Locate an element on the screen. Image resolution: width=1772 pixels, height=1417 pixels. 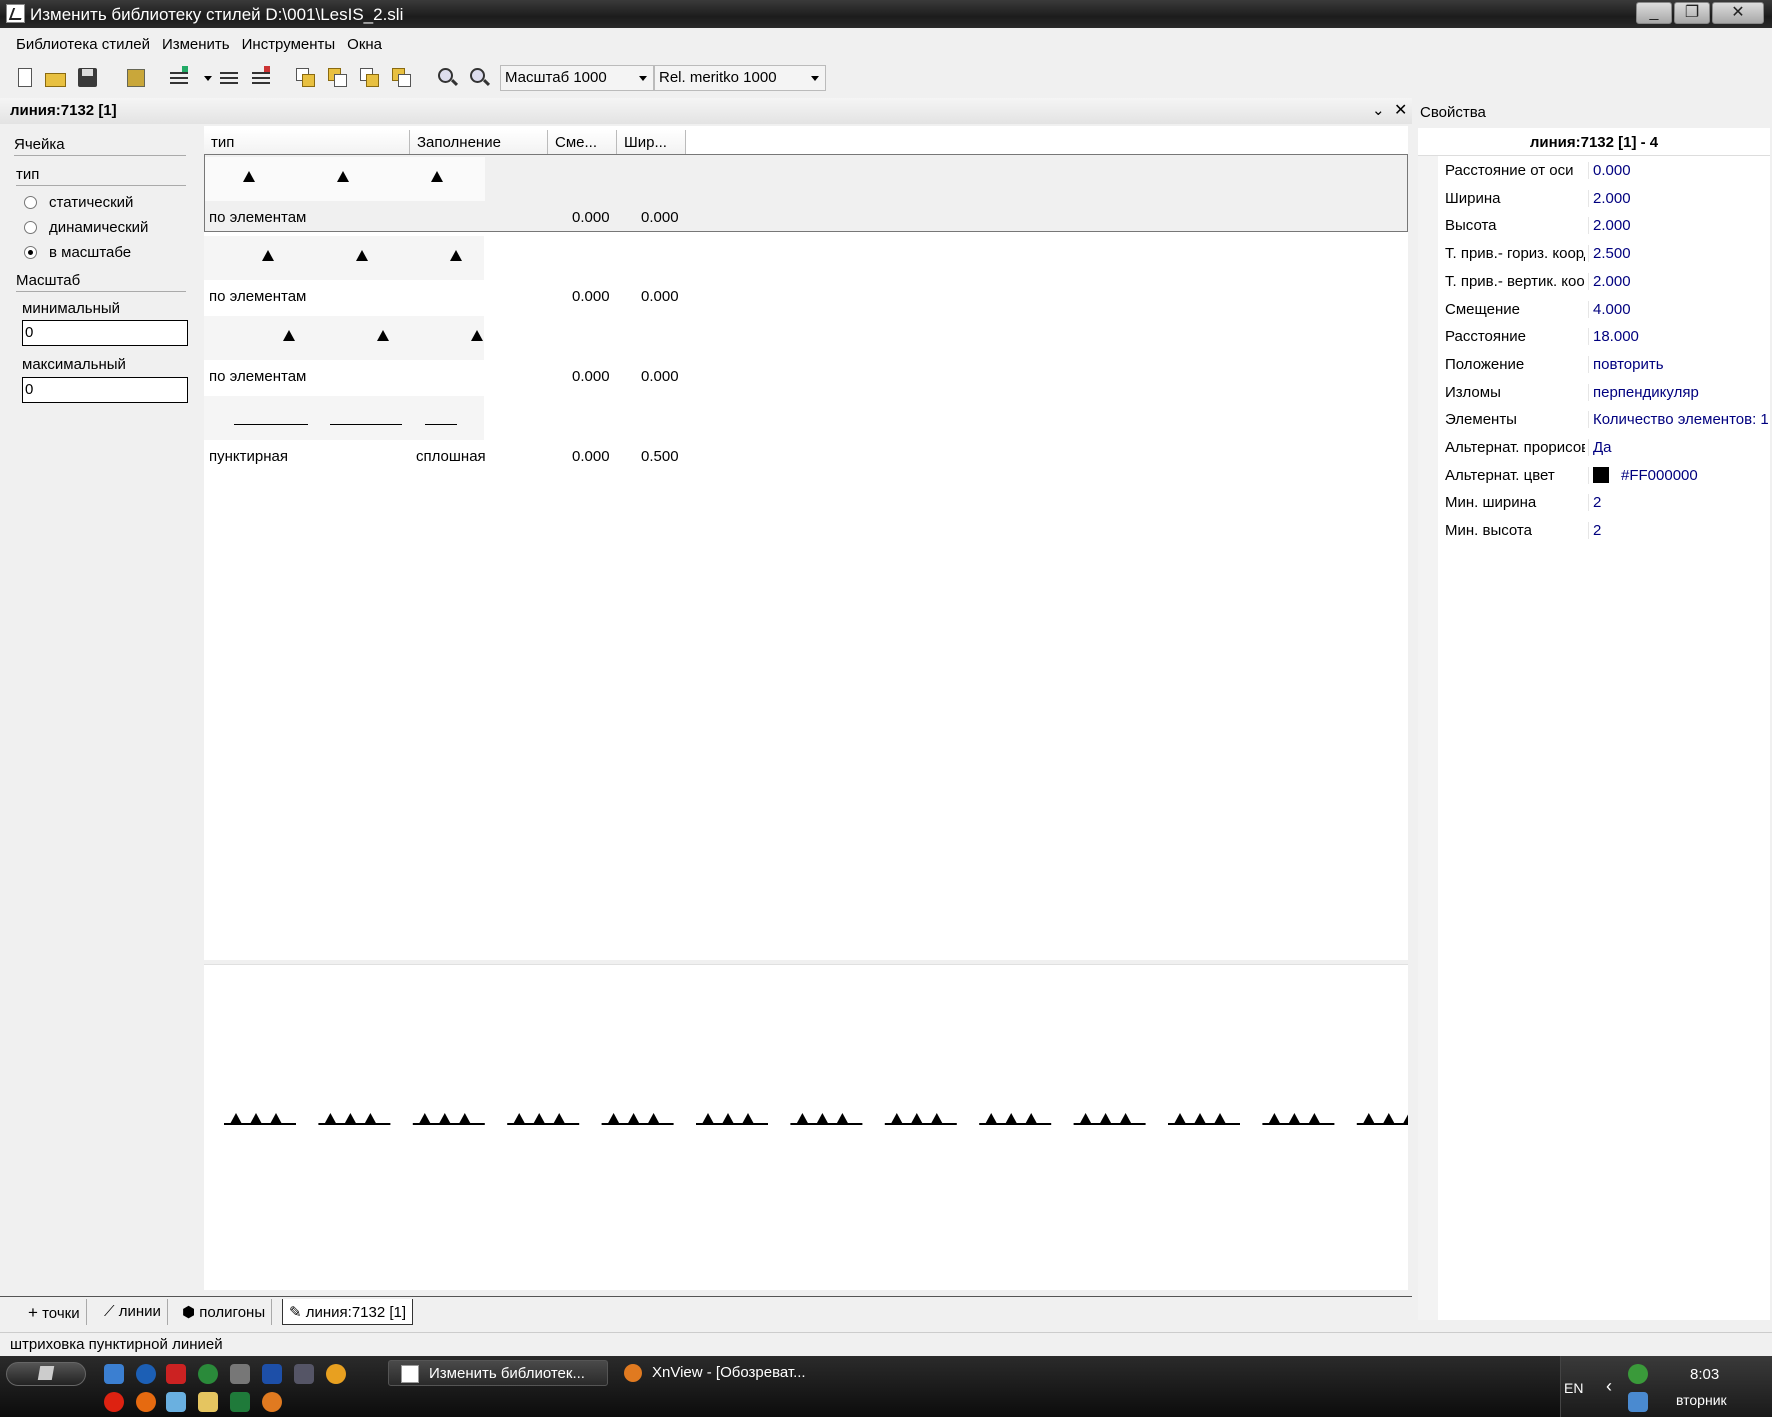
clock-time: 8:03 is located at coordinates (1704, 1374).